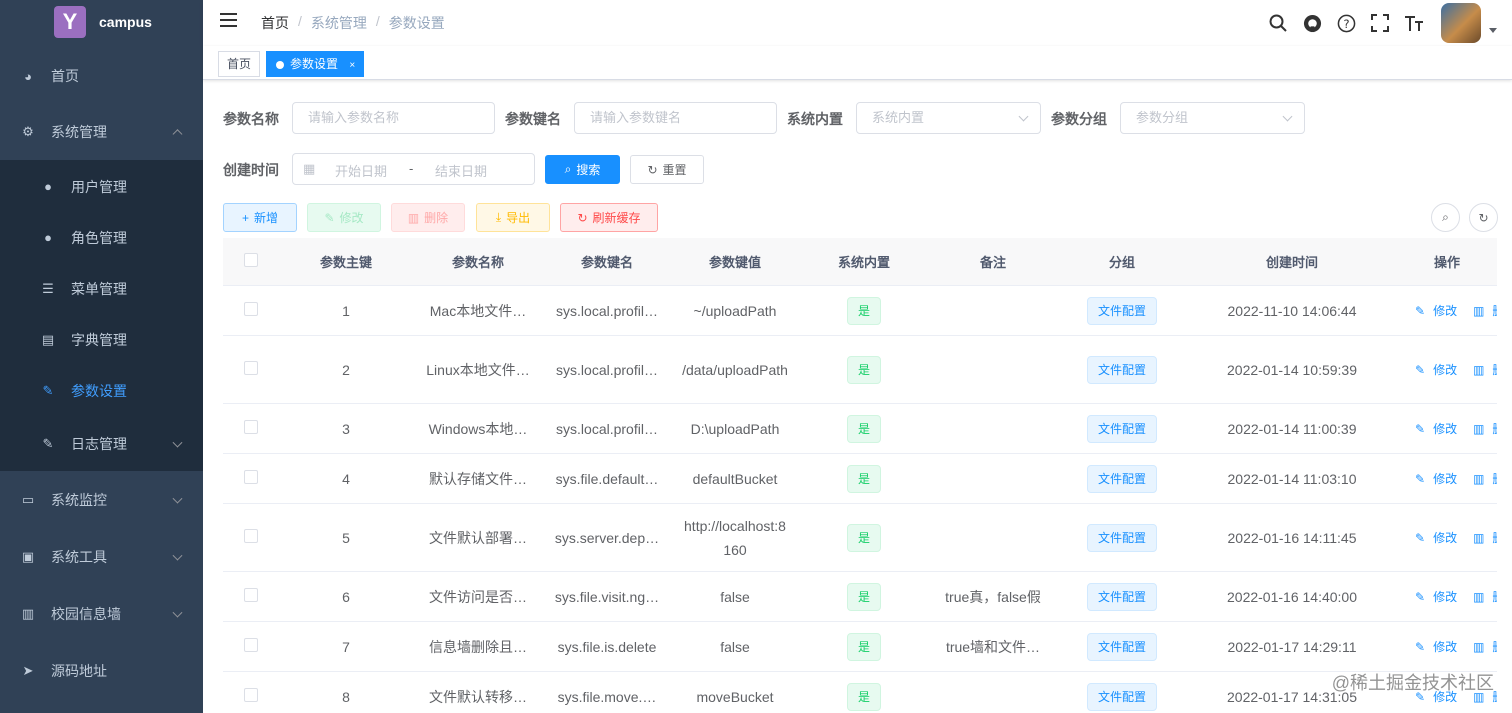  I want to click on reset-button: ↻ 重置, so click(667, 169).